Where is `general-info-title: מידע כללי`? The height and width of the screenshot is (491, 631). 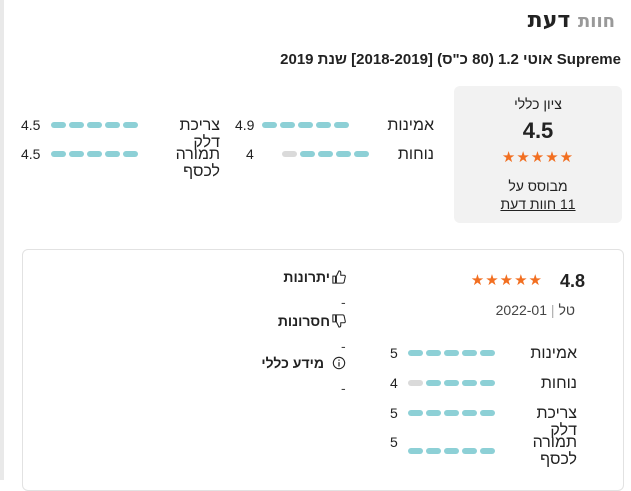
general-info-title: מידע כללי is located at coordinates (292, 363).